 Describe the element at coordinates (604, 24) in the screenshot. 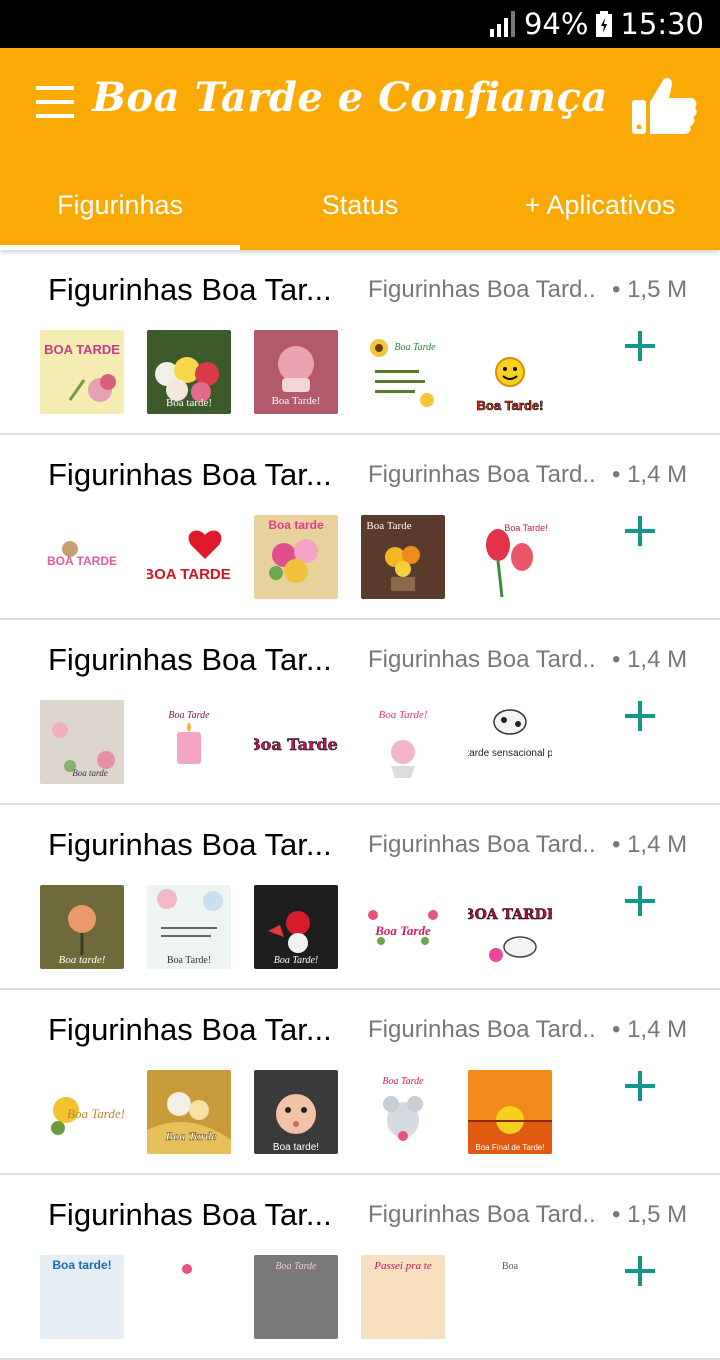

I see `battery-icon` at that location.